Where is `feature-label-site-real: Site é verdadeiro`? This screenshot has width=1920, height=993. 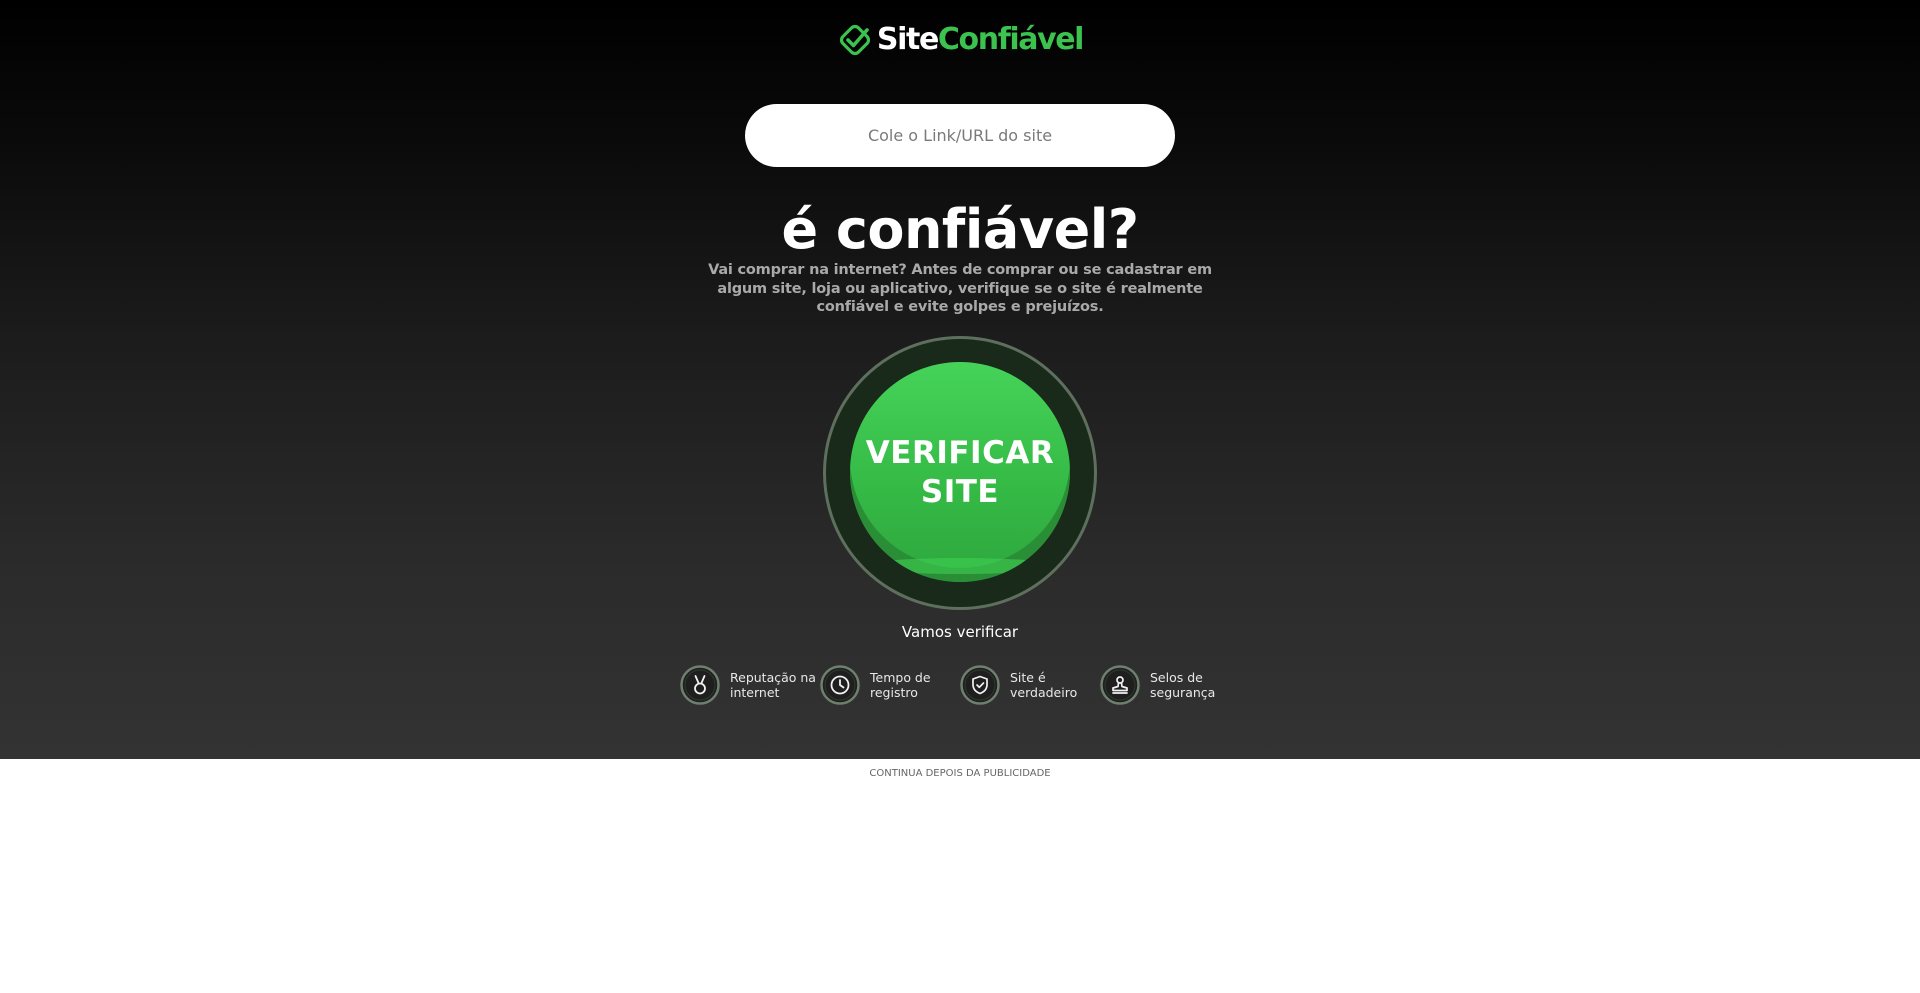 feature-label-site-real: Site é verdadeiro is located at coordinates (1053, 685).